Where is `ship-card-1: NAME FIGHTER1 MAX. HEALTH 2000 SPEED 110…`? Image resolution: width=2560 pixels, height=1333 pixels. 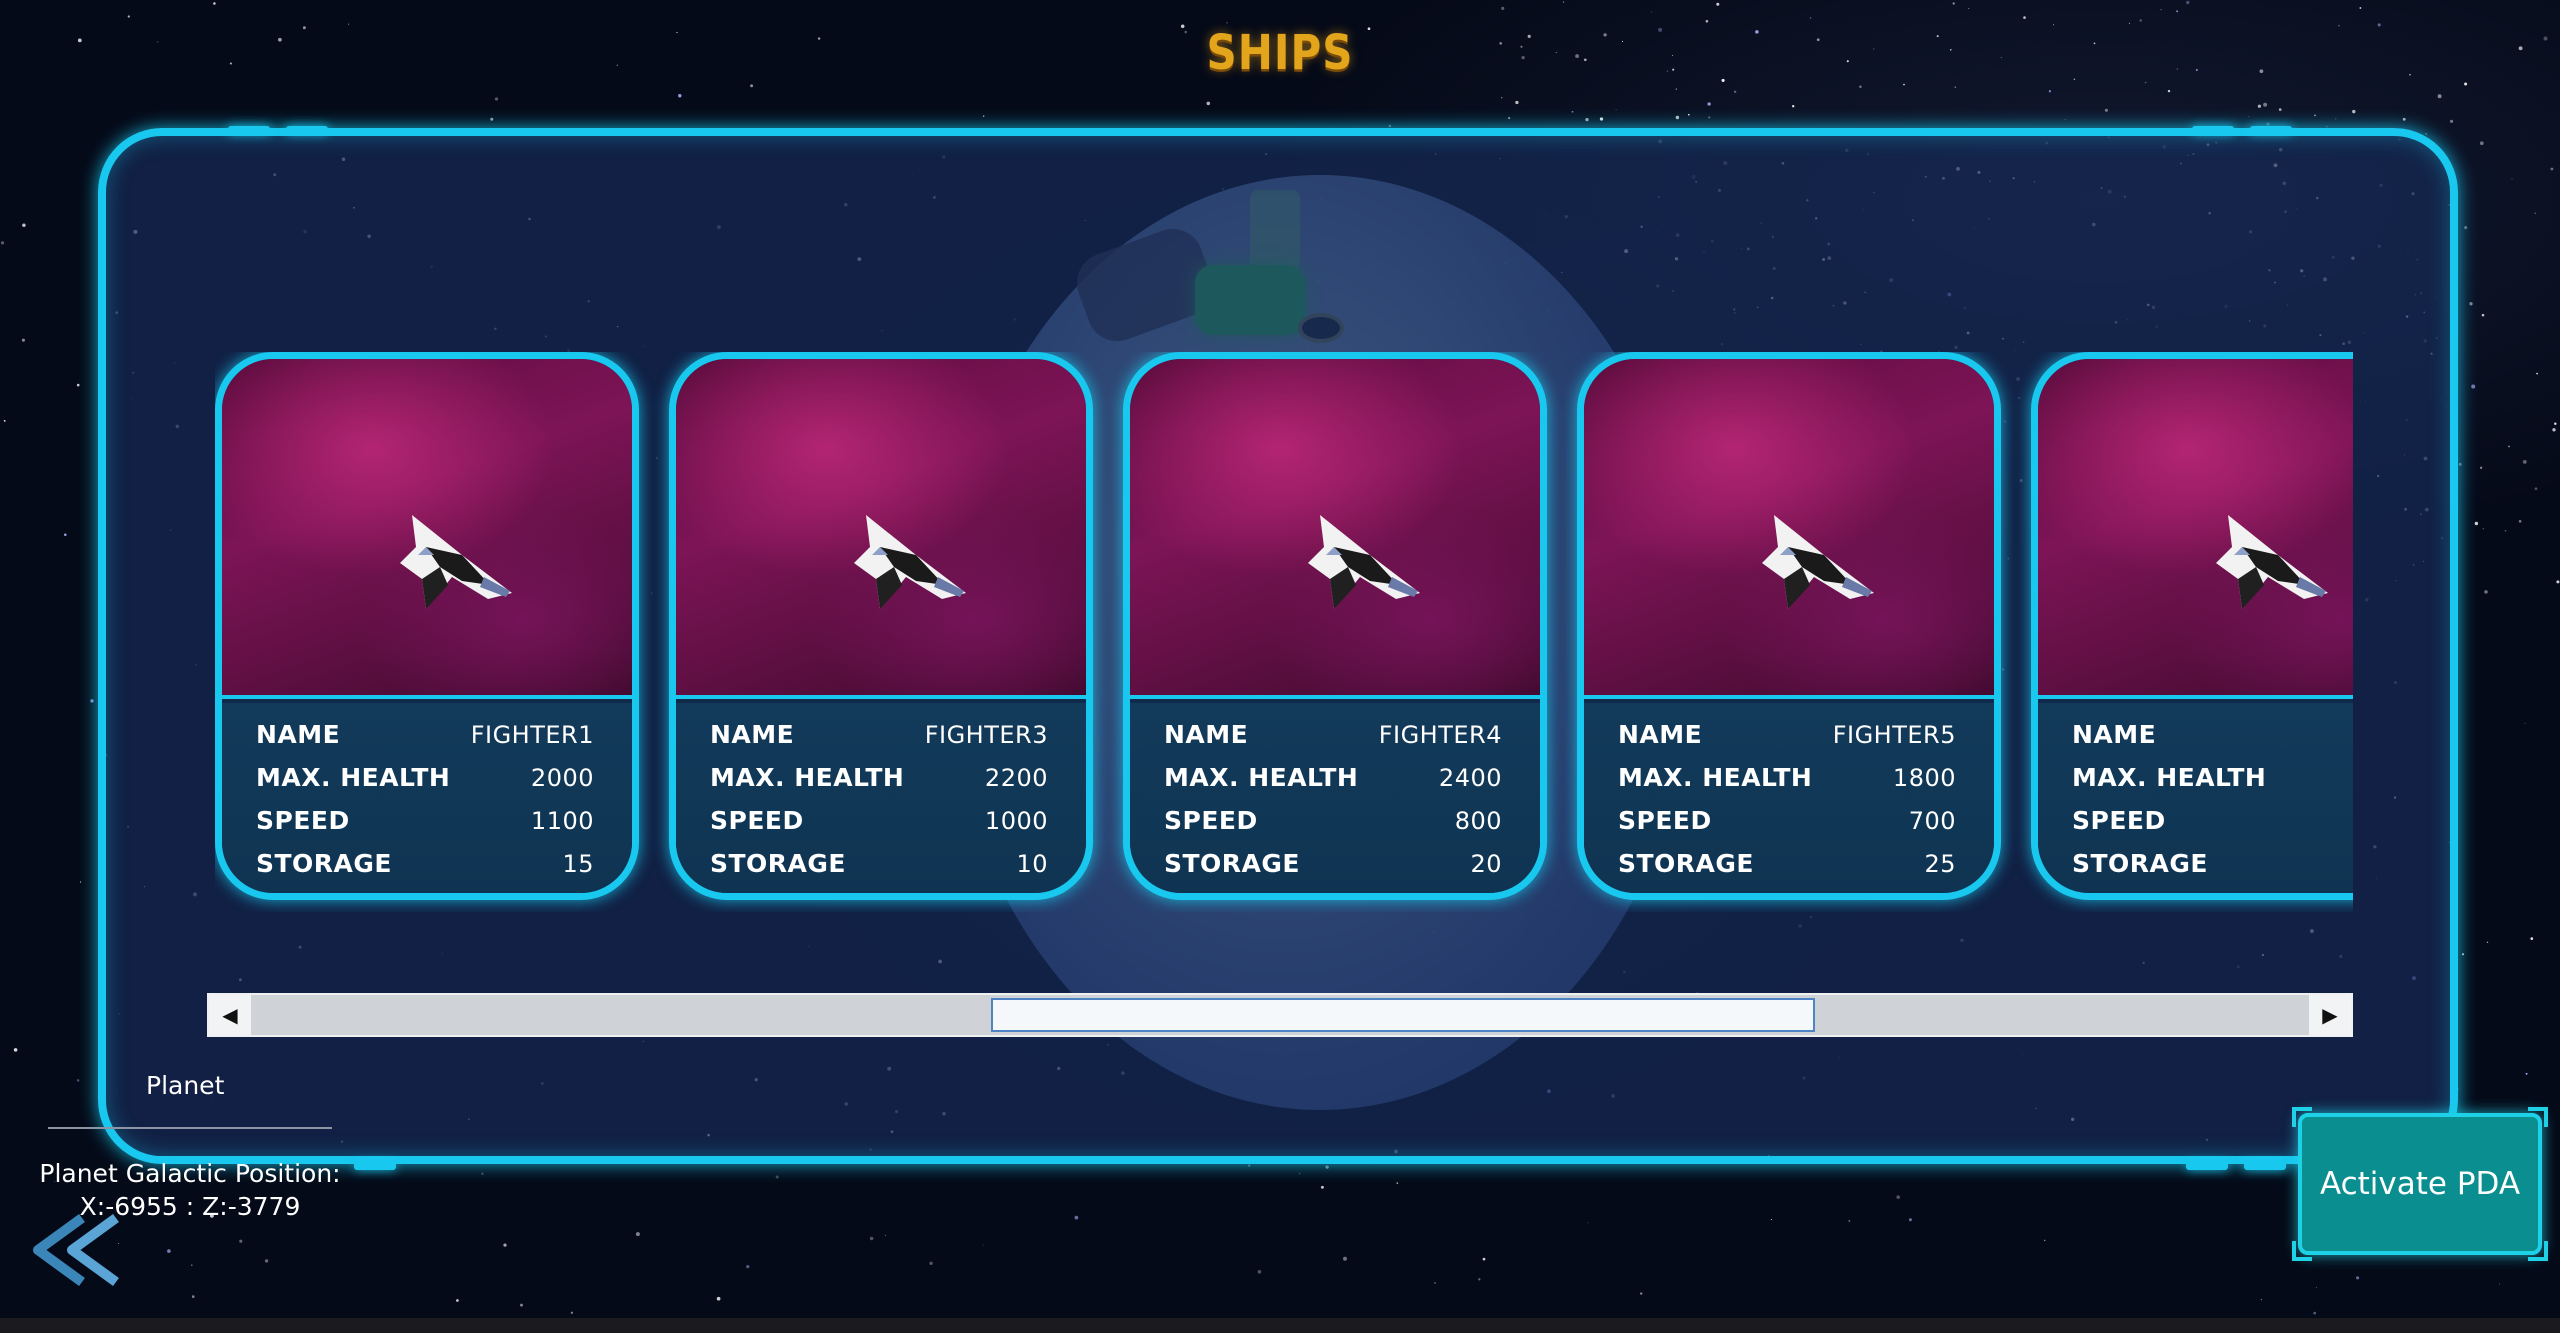 ship-card-1: NAME FIGHTER1 MAX. HEALTH 2000 SPEED 110… is located at coordinates (427, 626).